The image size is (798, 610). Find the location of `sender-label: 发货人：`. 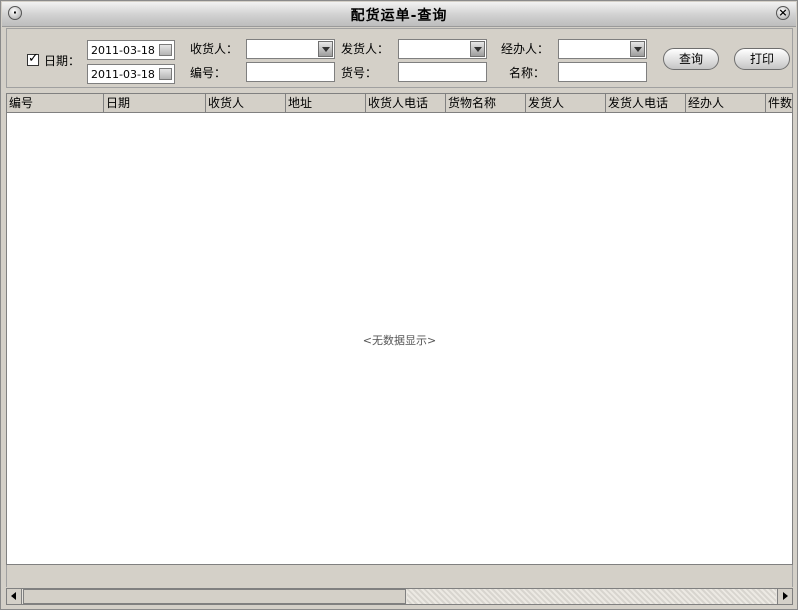

sender-label: 发货人： is located at coordinates (365, 49).